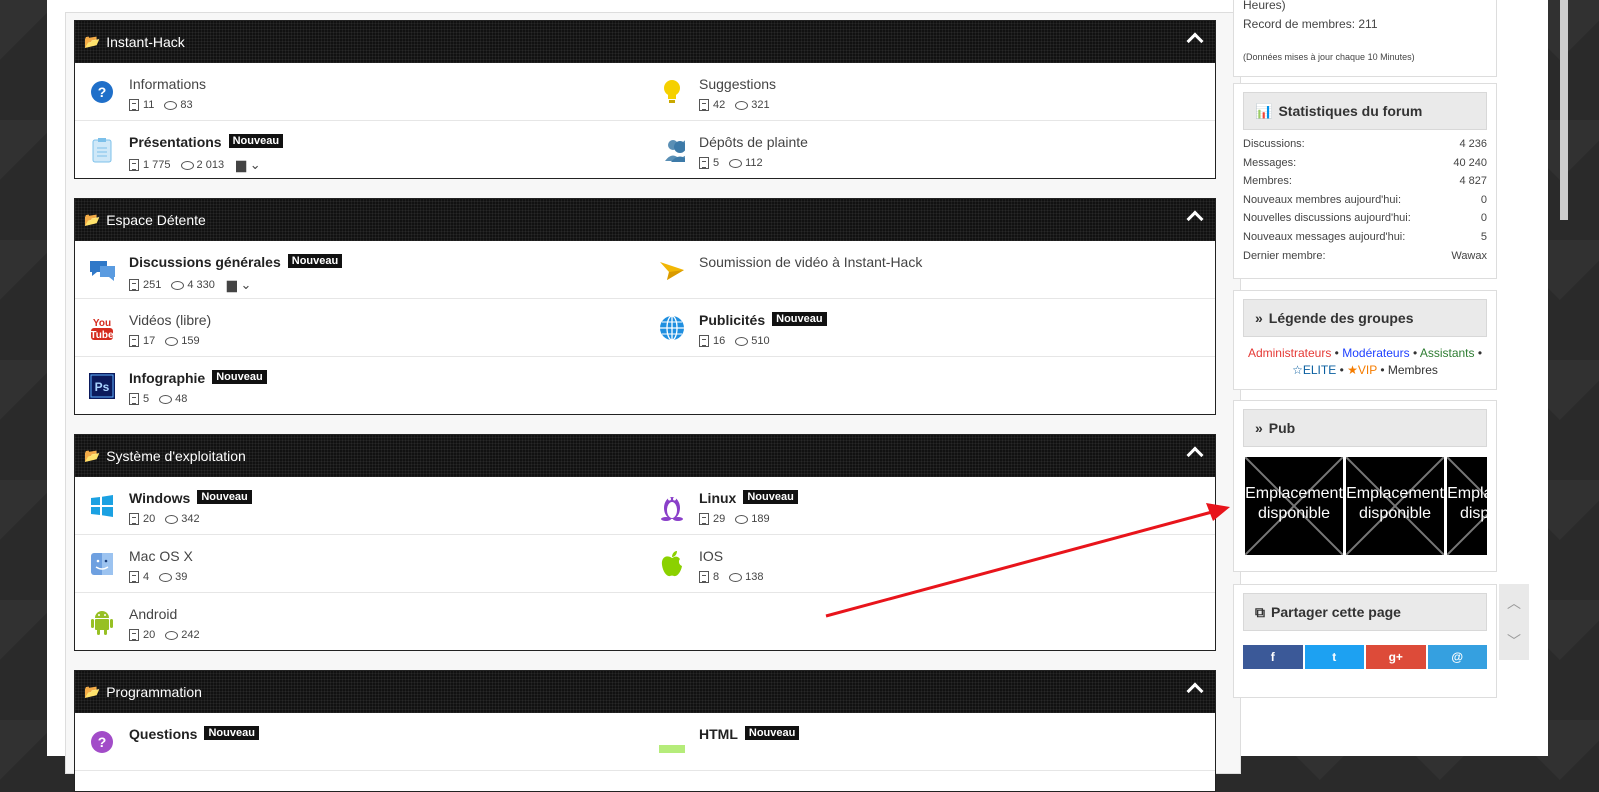 The image size is (1599, 792). Describe the element at coordinates (763, 320) in the screenshot. I see `forum-link: Publicités Nouveau` at that location.